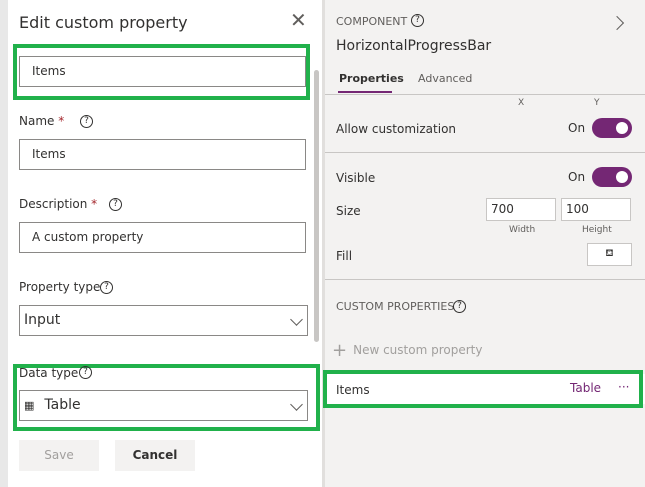  What do you see at coordinates (597, 103) in the screenshot?
I see `y-label: Y` at bounding box center [597, 103].